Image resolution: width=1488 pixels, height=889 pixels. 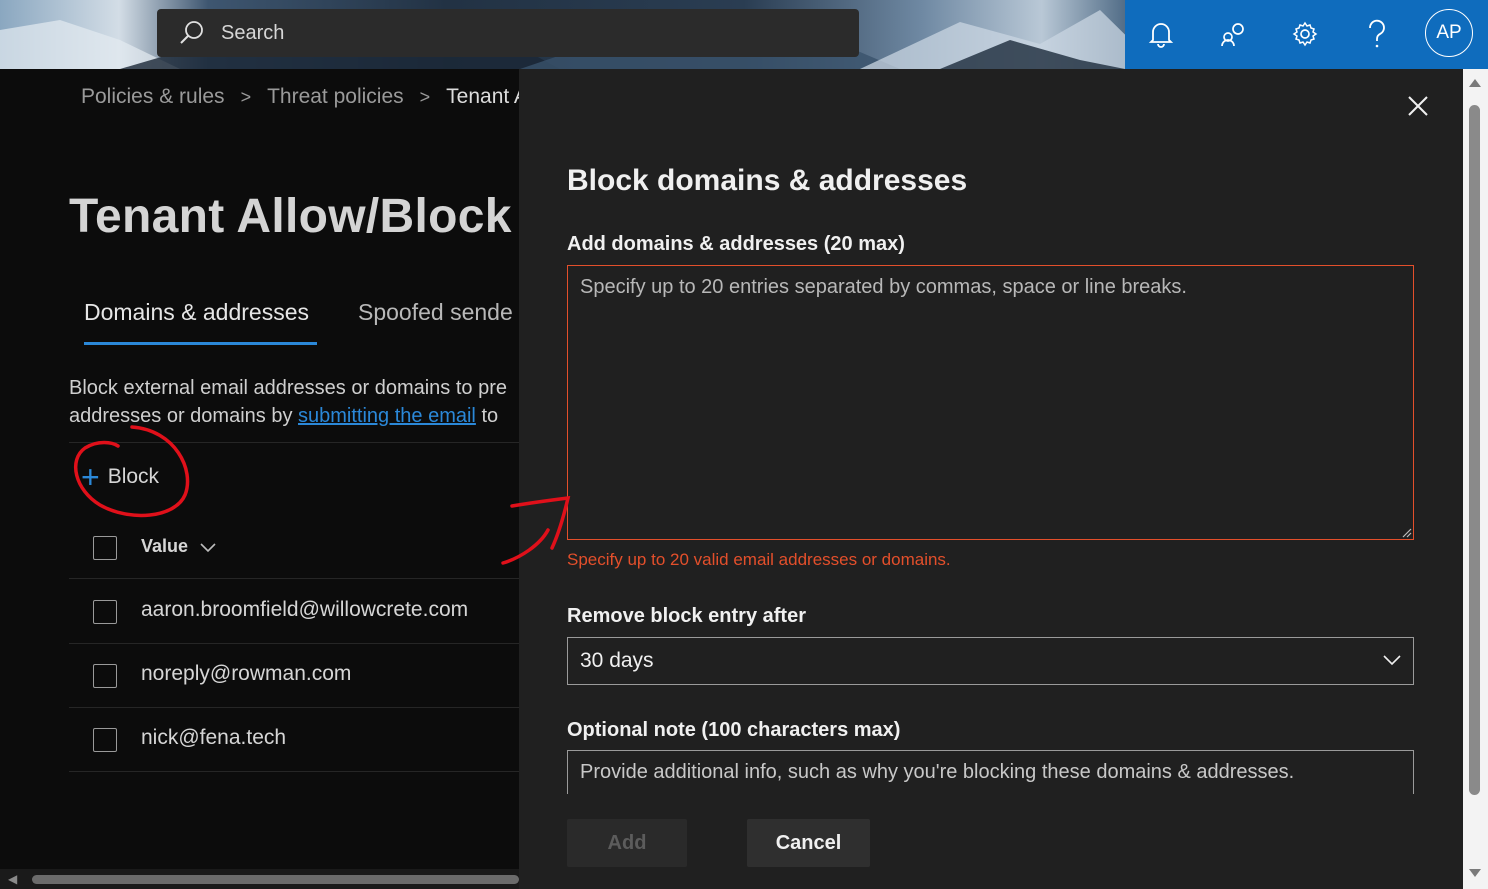 I want to click on horizontal-scrollbar: ◀, so click(x=259, y=879).